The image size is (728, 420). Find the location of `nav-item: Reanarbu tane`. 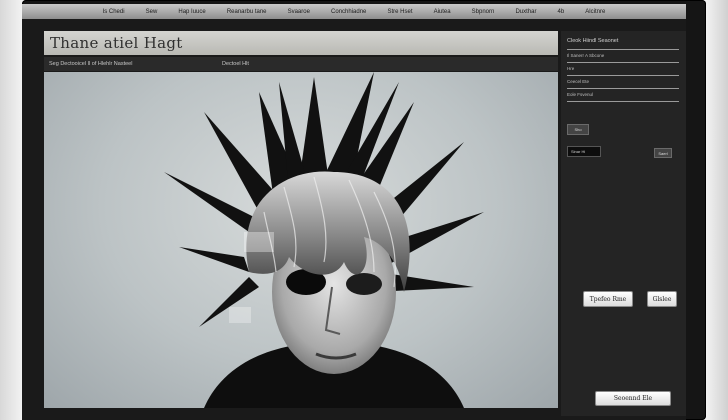

nav-item: Reanarbu tane is located at coordinates (247, 12).